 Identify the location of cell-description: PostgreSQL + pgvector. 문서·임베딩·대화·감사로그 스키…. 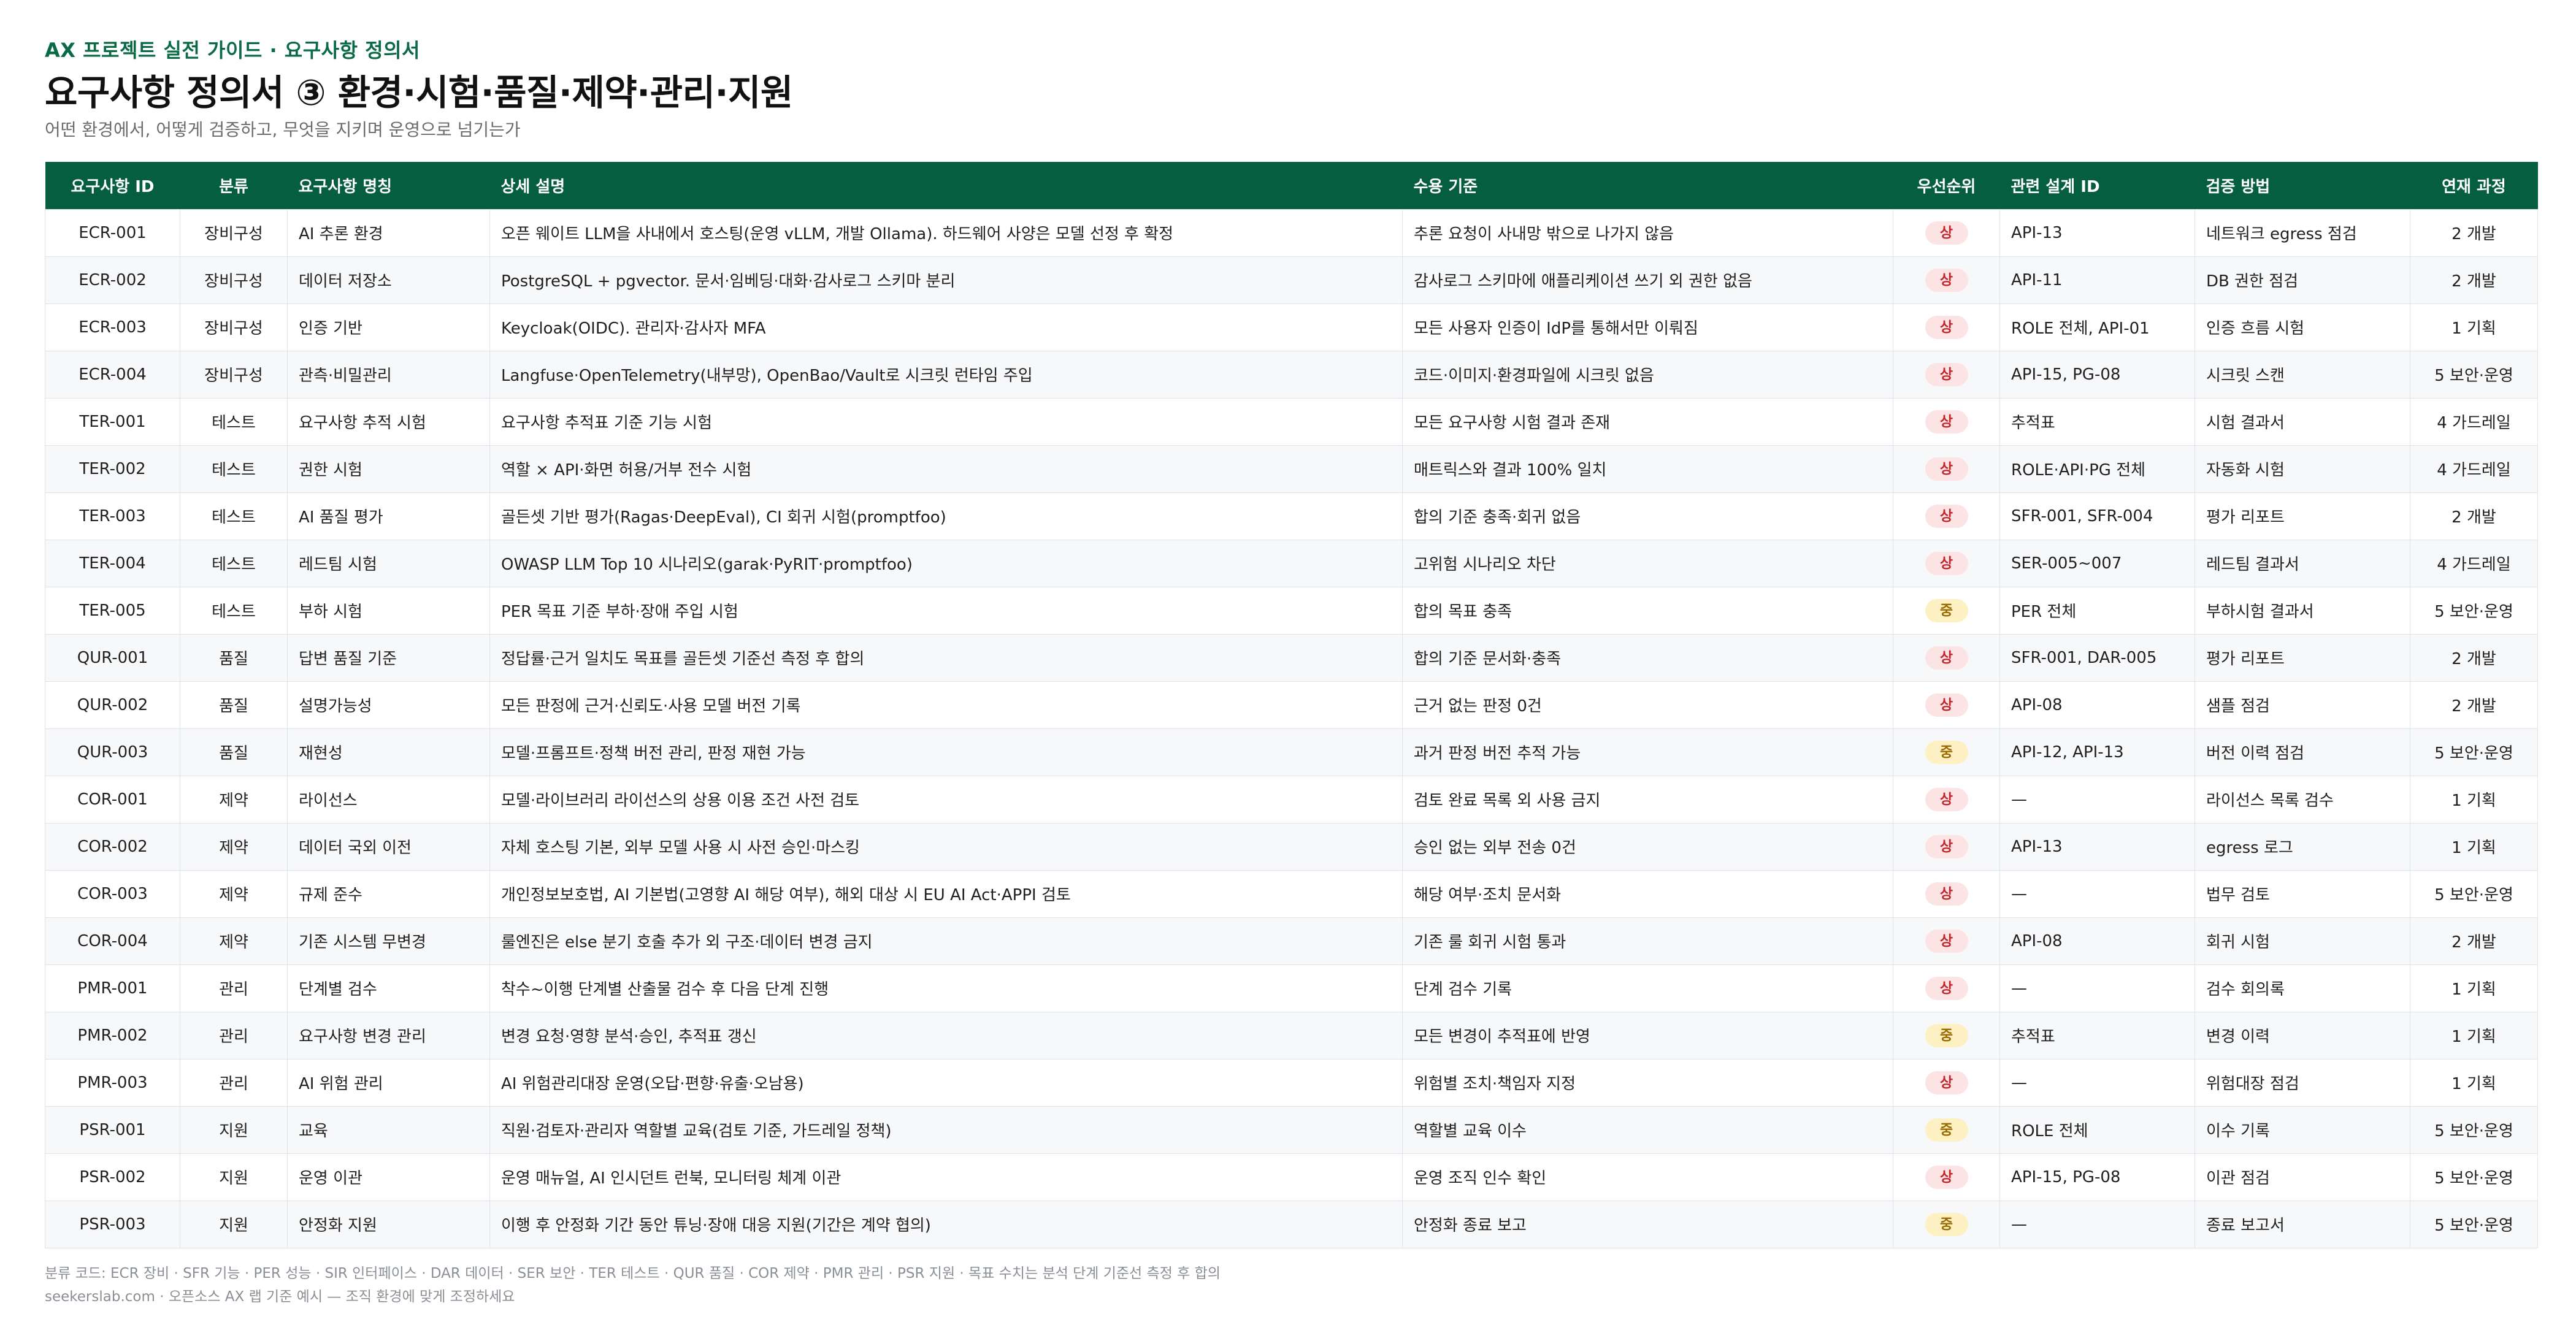
(946, 280).